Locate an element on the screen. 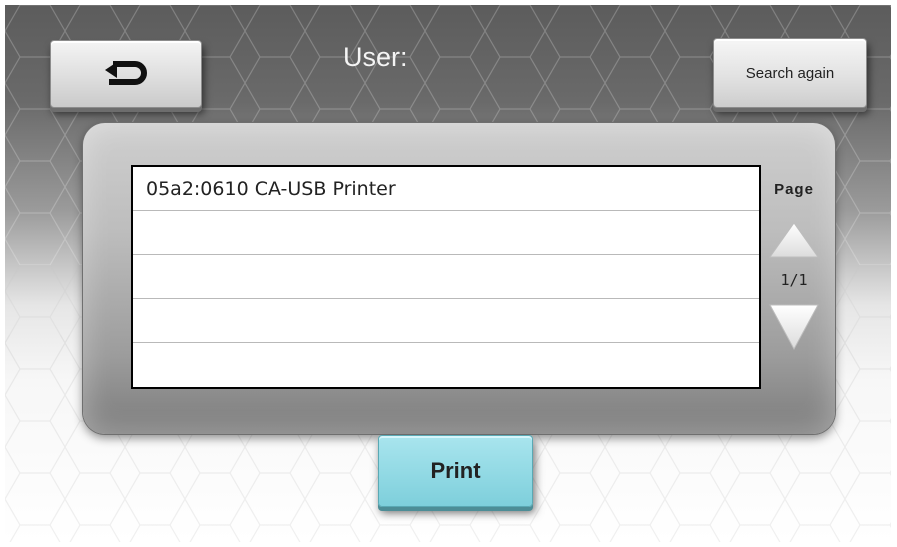 The height and width of the screenshot is (547, 897). return-arrow-icon is located at coordinates (126, 73).